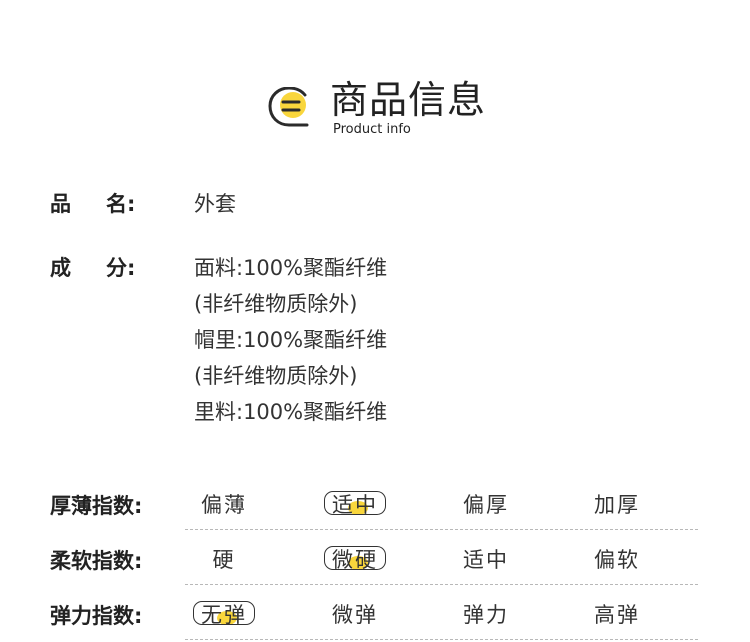 This screenshot has height=642, width=750. I want to click on softness-option: 偏软, so click(617, 560).